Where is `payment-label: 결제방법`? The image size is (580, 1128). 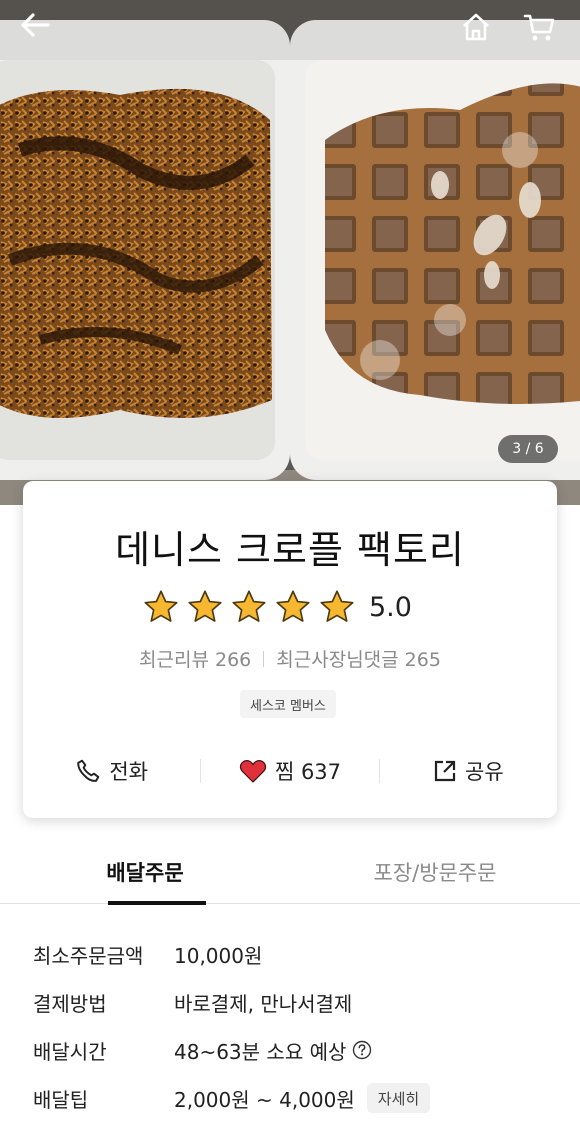 payment-label: 결제방법 is located at coordinates (70, 1003).